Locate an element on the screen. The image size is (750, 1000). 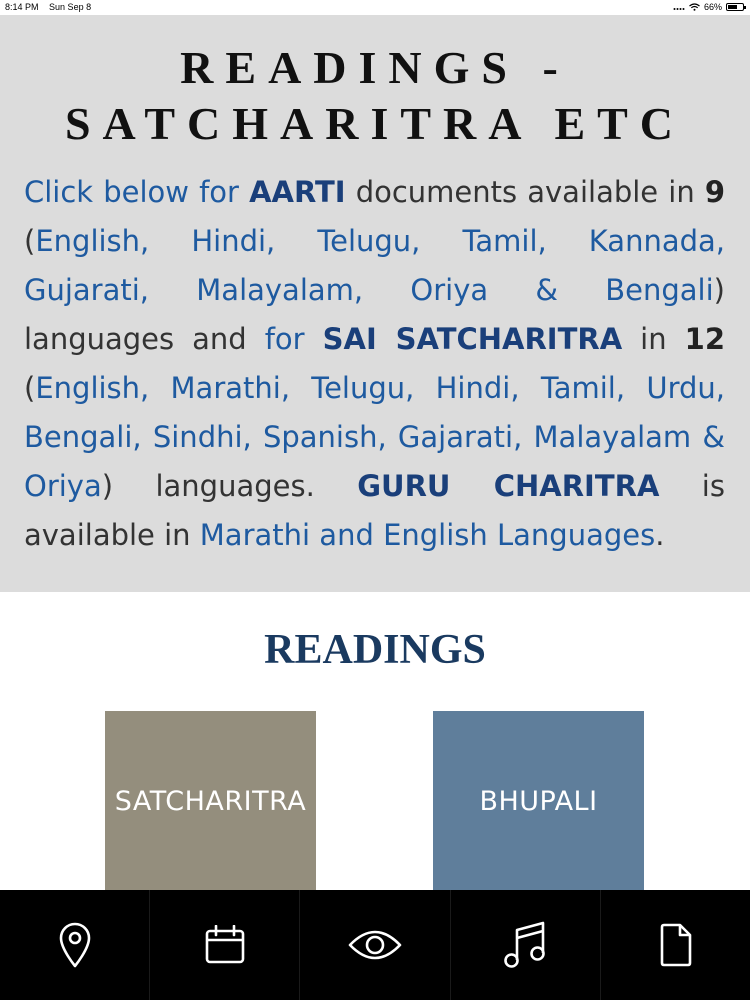
battery-percent: 66% is located at coordinates (712, 7).